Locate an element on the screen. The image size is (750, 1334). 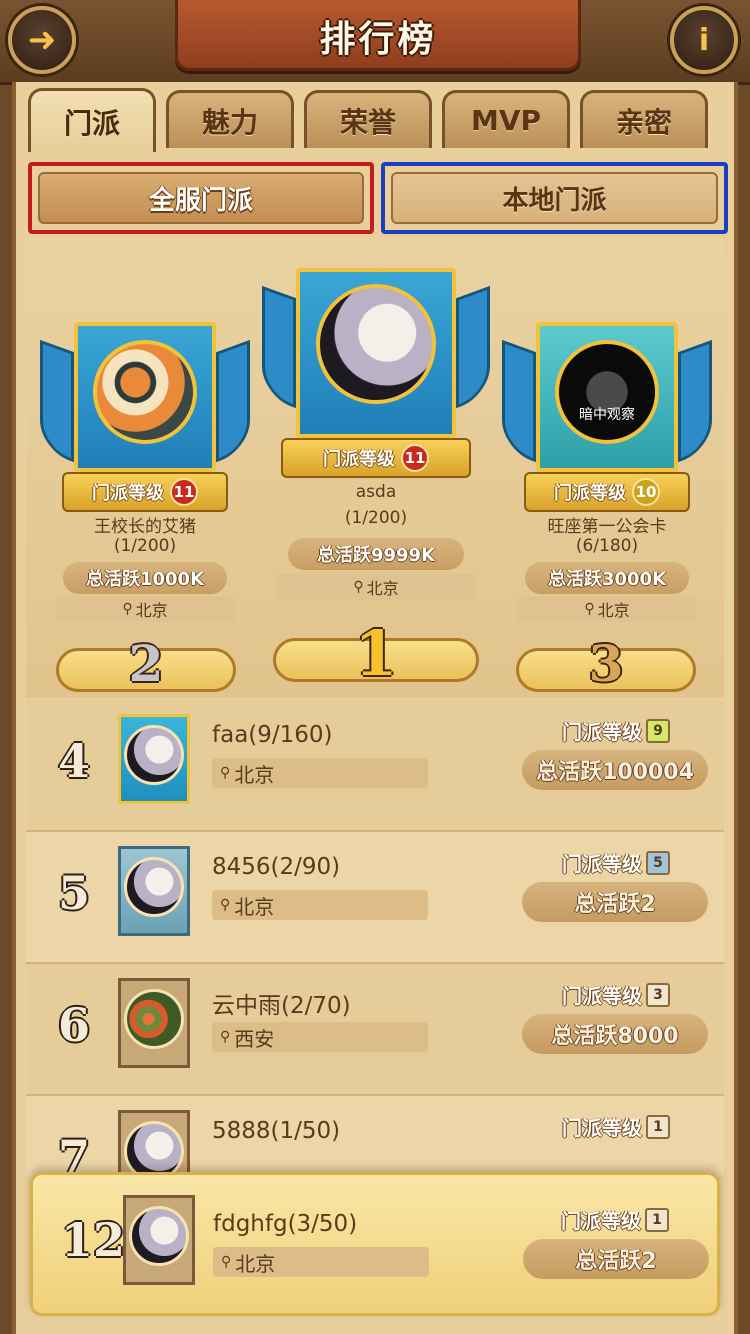
tab-sect: 门派 is located at coordinates (92, 120).